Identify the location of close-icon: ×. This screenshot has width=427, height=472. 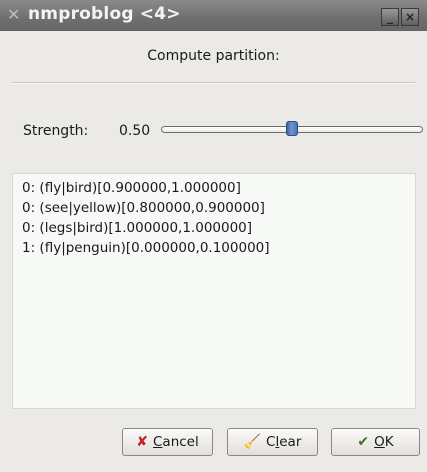
(410, 17).